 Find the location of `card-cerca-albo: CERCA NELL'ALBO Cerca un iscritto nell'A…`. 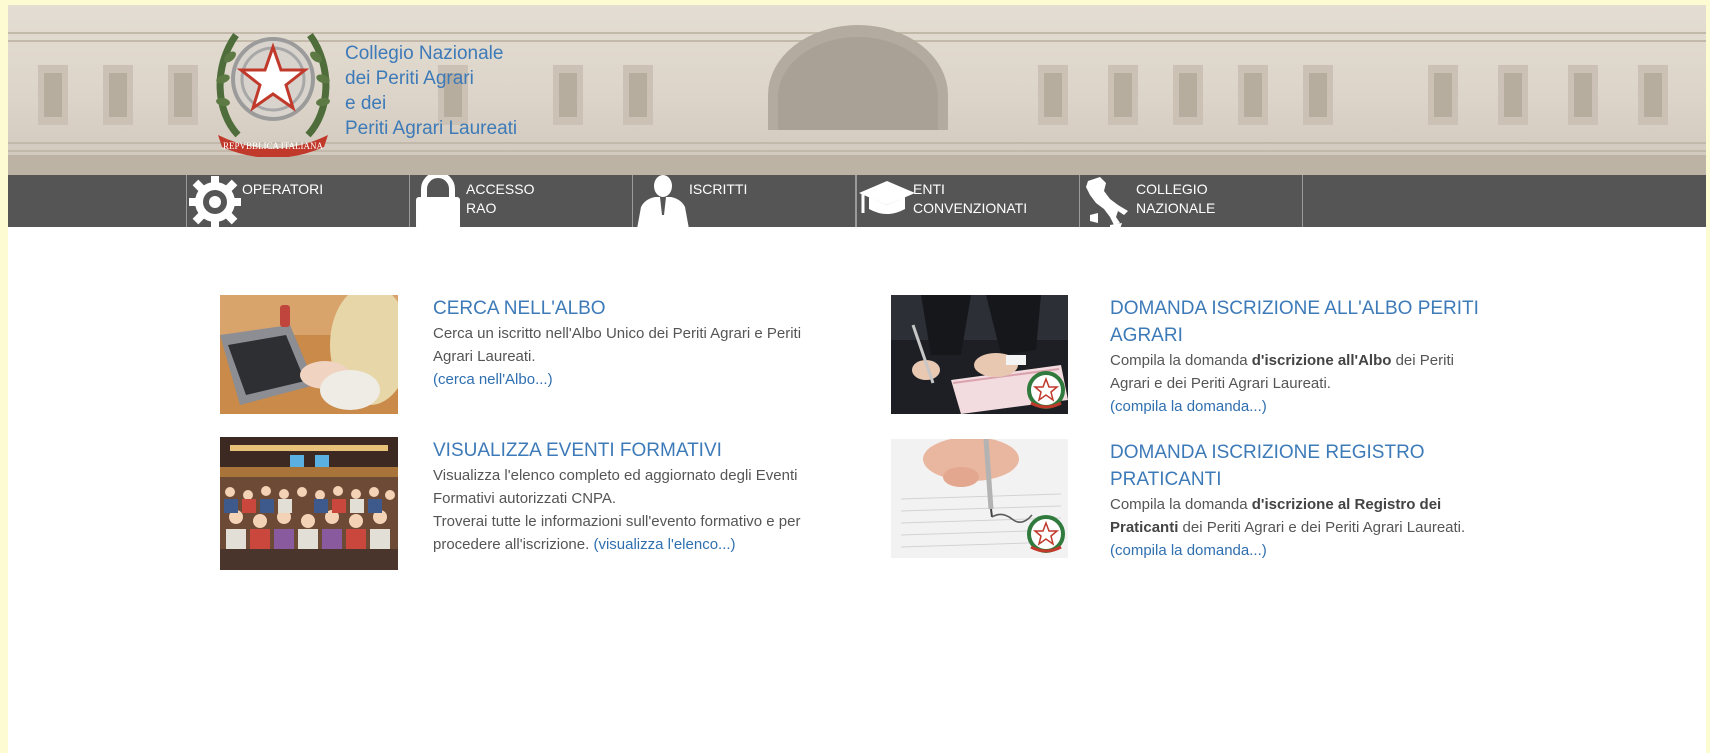

card-cerca-albo: CERCA NELL'ALBO Cerca un iscritto nell'A… is located at coordinates (520, 355).